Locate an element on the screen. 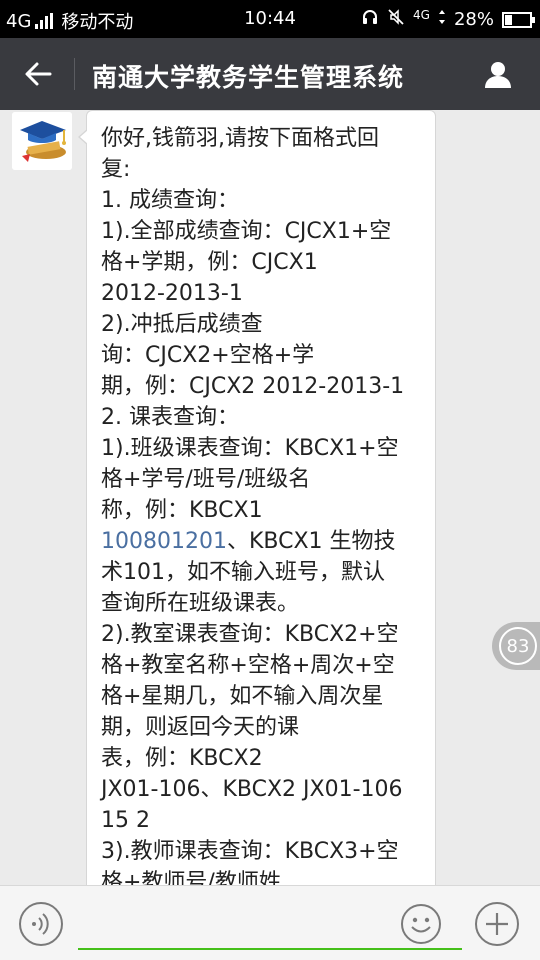  message-line: JX01-106、KBCX2 JX01-106 is located at coordinates (252, 789).